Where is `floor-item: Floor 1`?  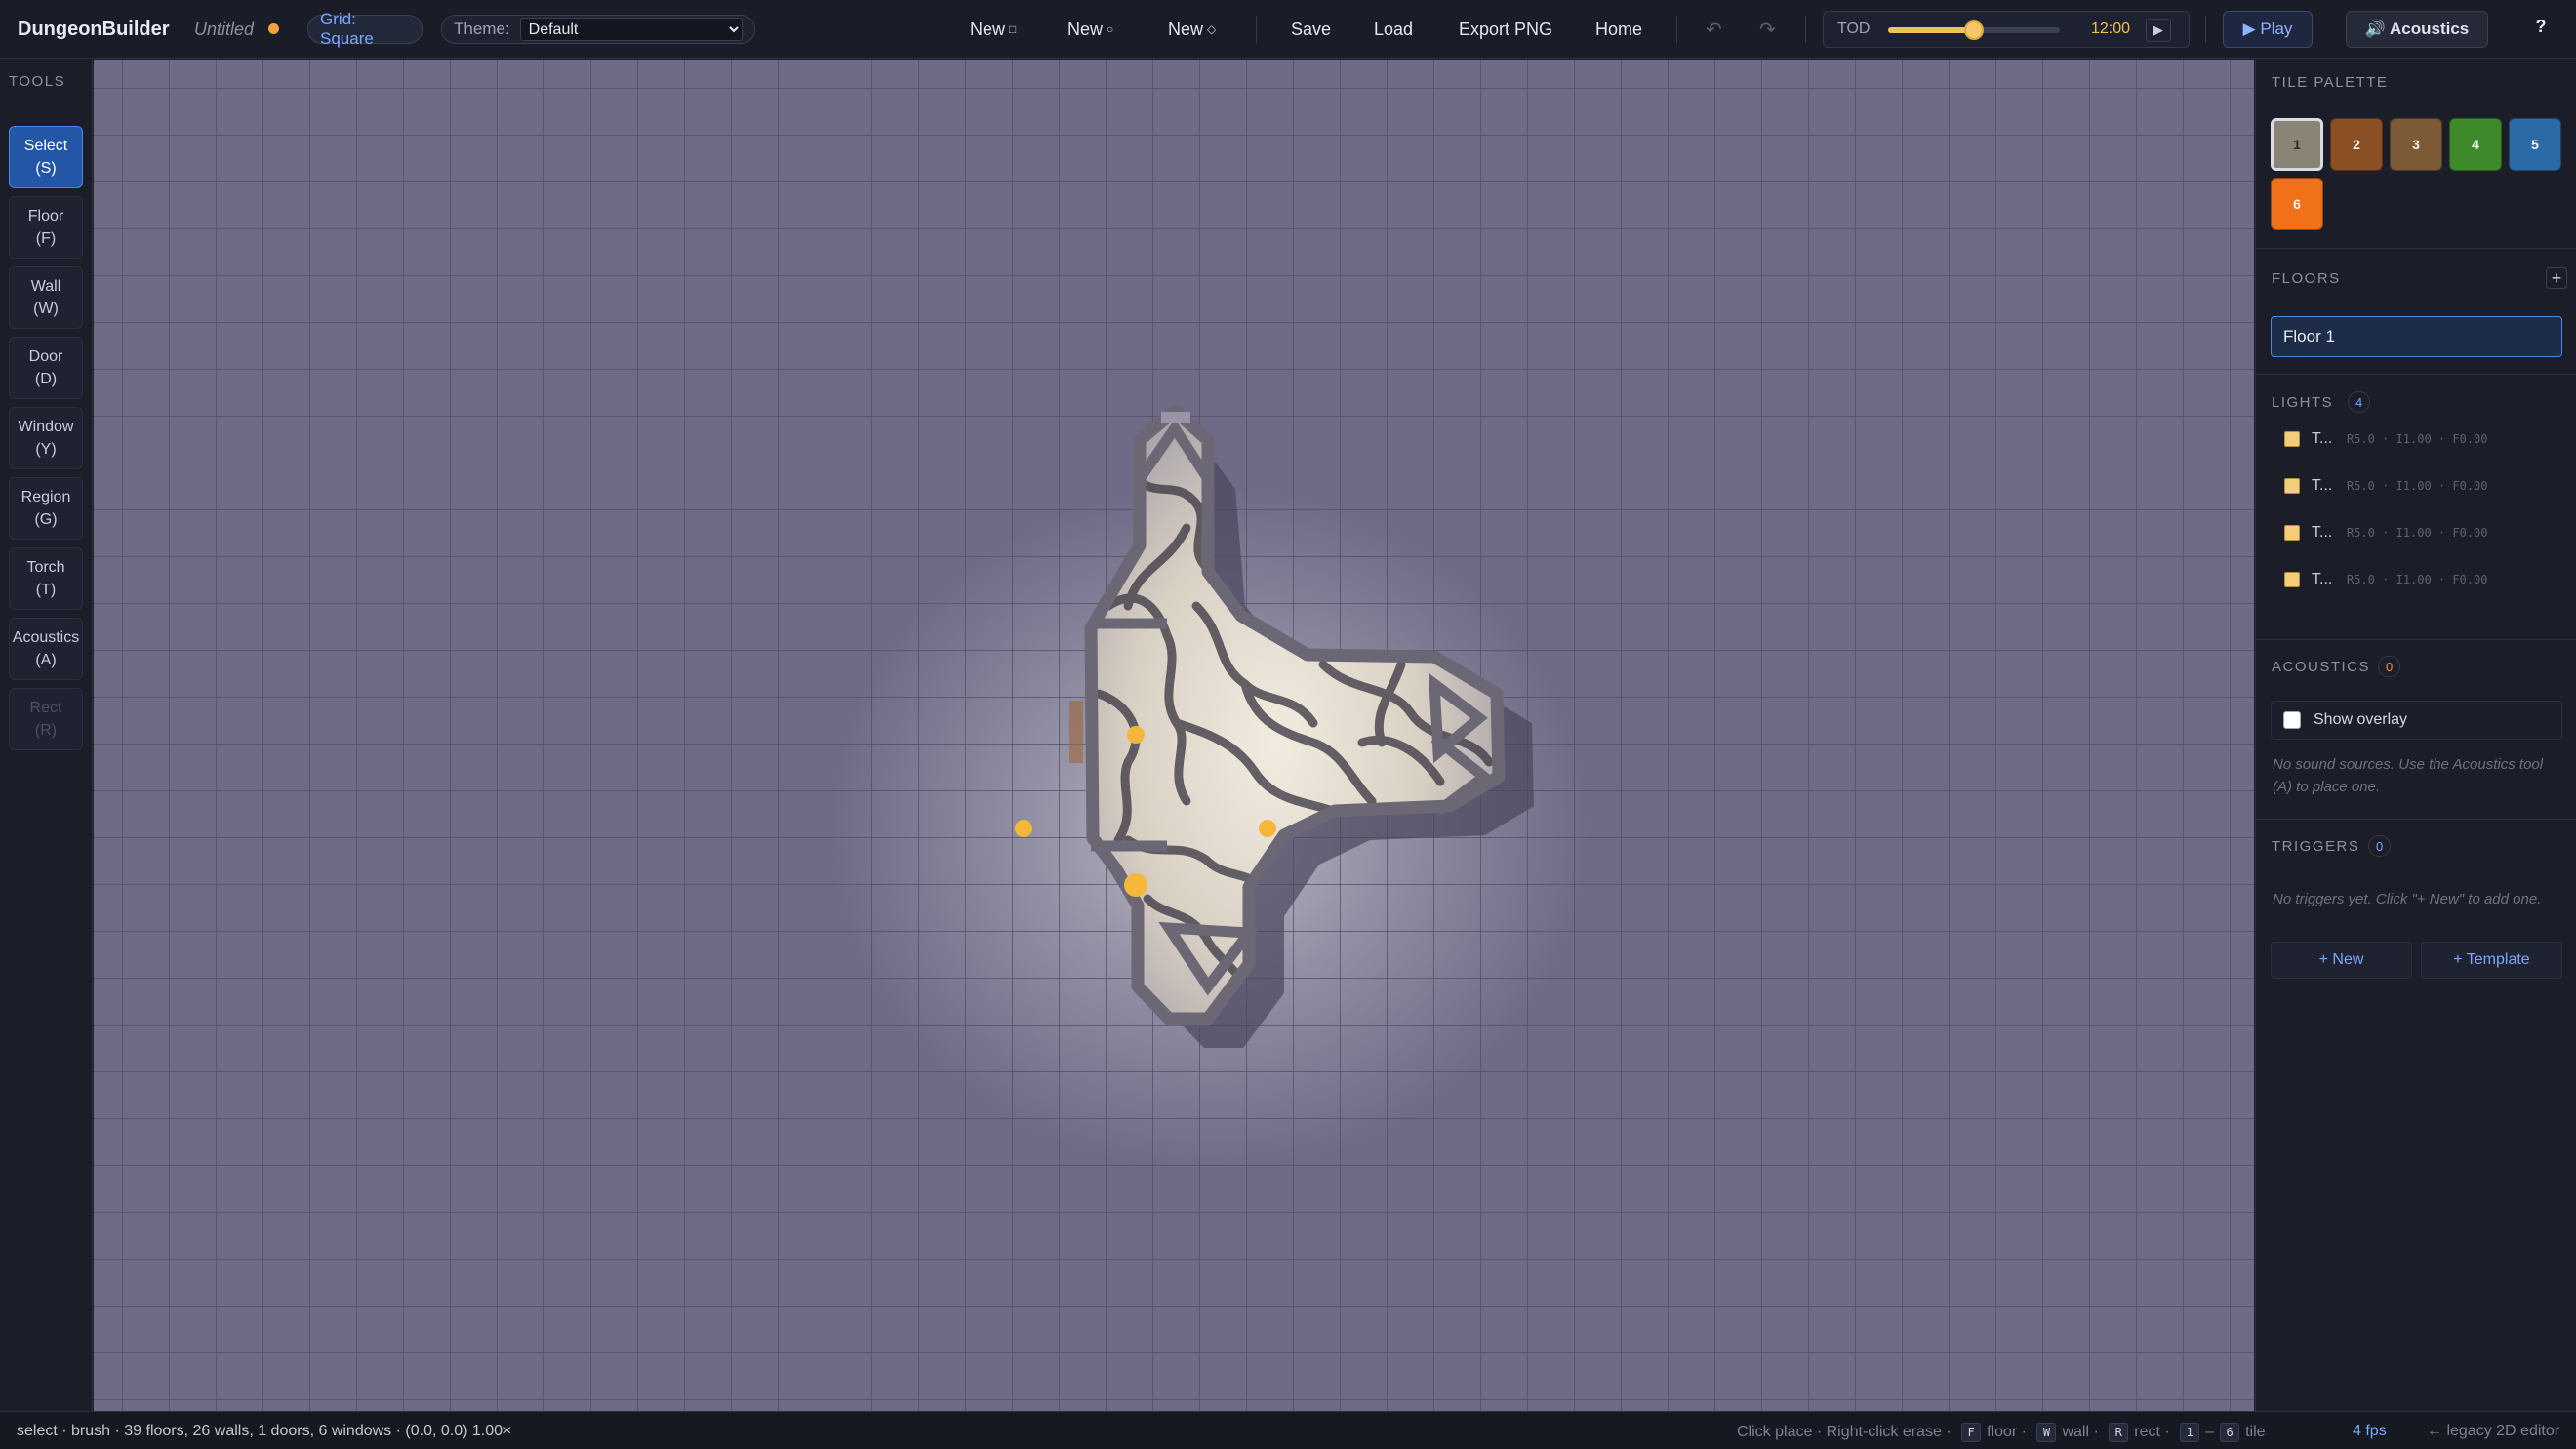 floor-item: Floor 1 is located at coordinates (2416, 336).